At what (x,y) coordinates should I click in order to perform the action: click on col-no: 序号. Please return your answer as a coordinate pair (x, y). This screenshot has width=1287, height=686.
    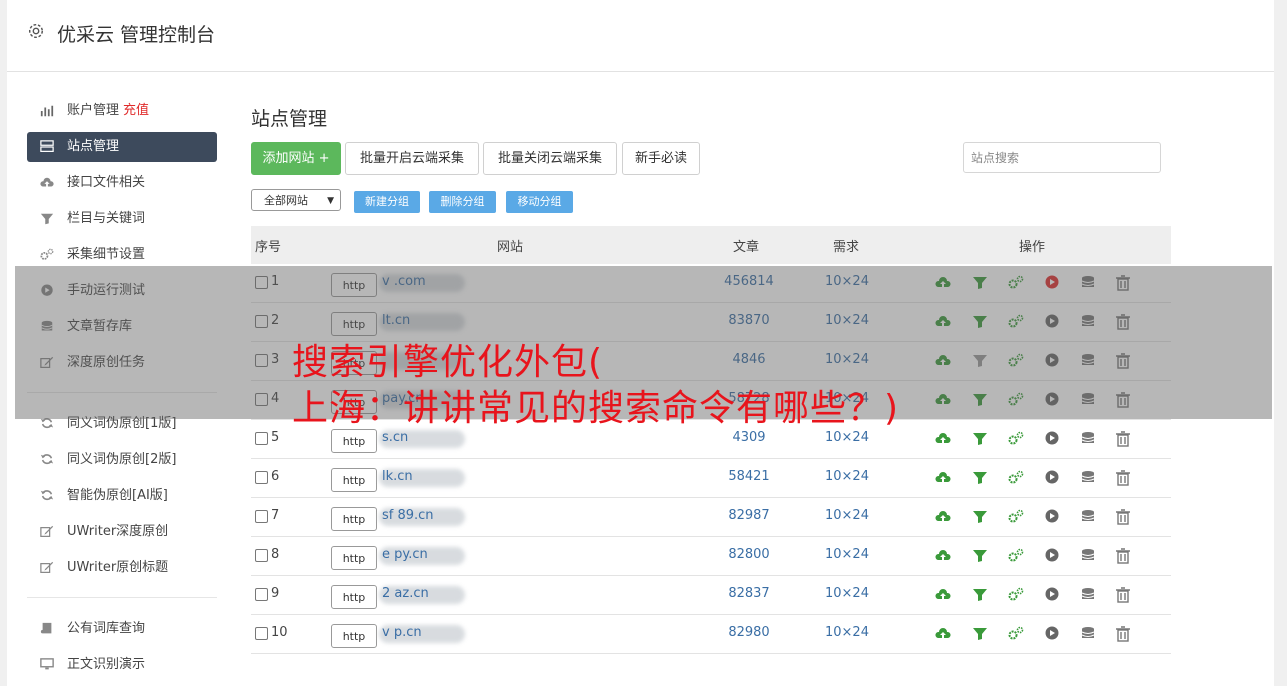
    Looking at the image, I should click on (268, 247).